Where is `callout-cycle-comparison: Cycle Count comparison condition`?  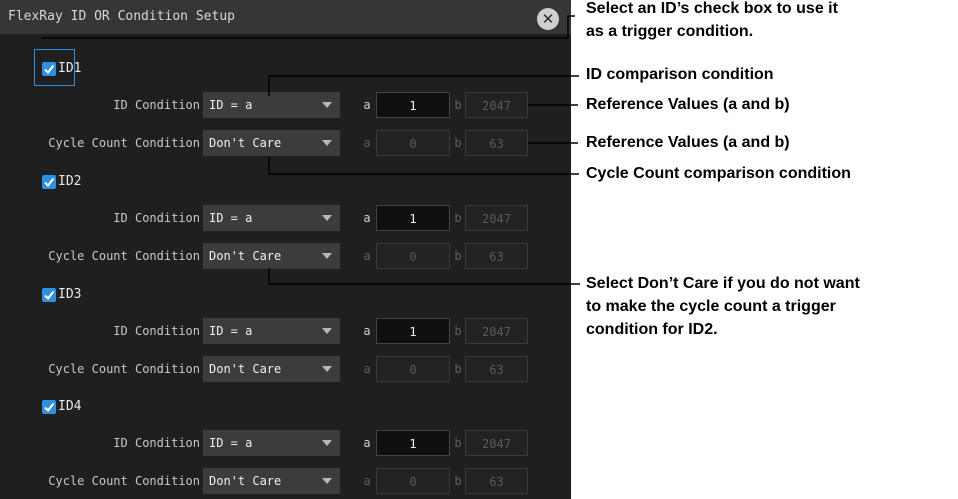 callout-cycle-comparison: Cycle Count comparison condition is located at coordinates (718, 173).